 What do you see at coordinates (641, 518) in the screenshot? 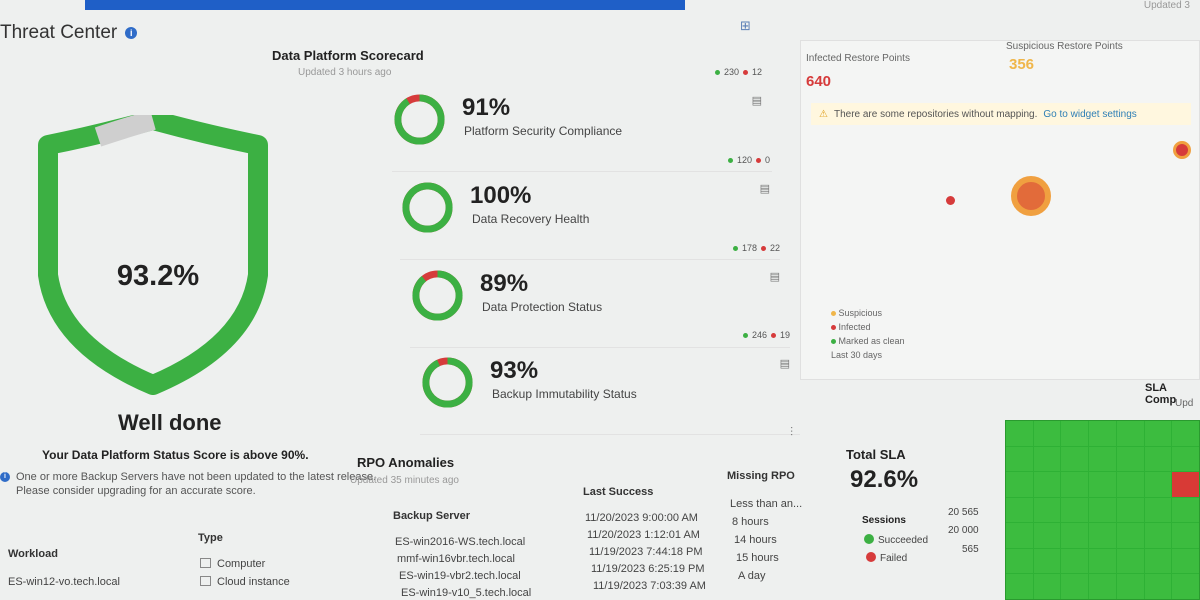
I see `table-cell-last-success: 11/20/2023 9:00:00 AM` at bounding box center [641, 518].